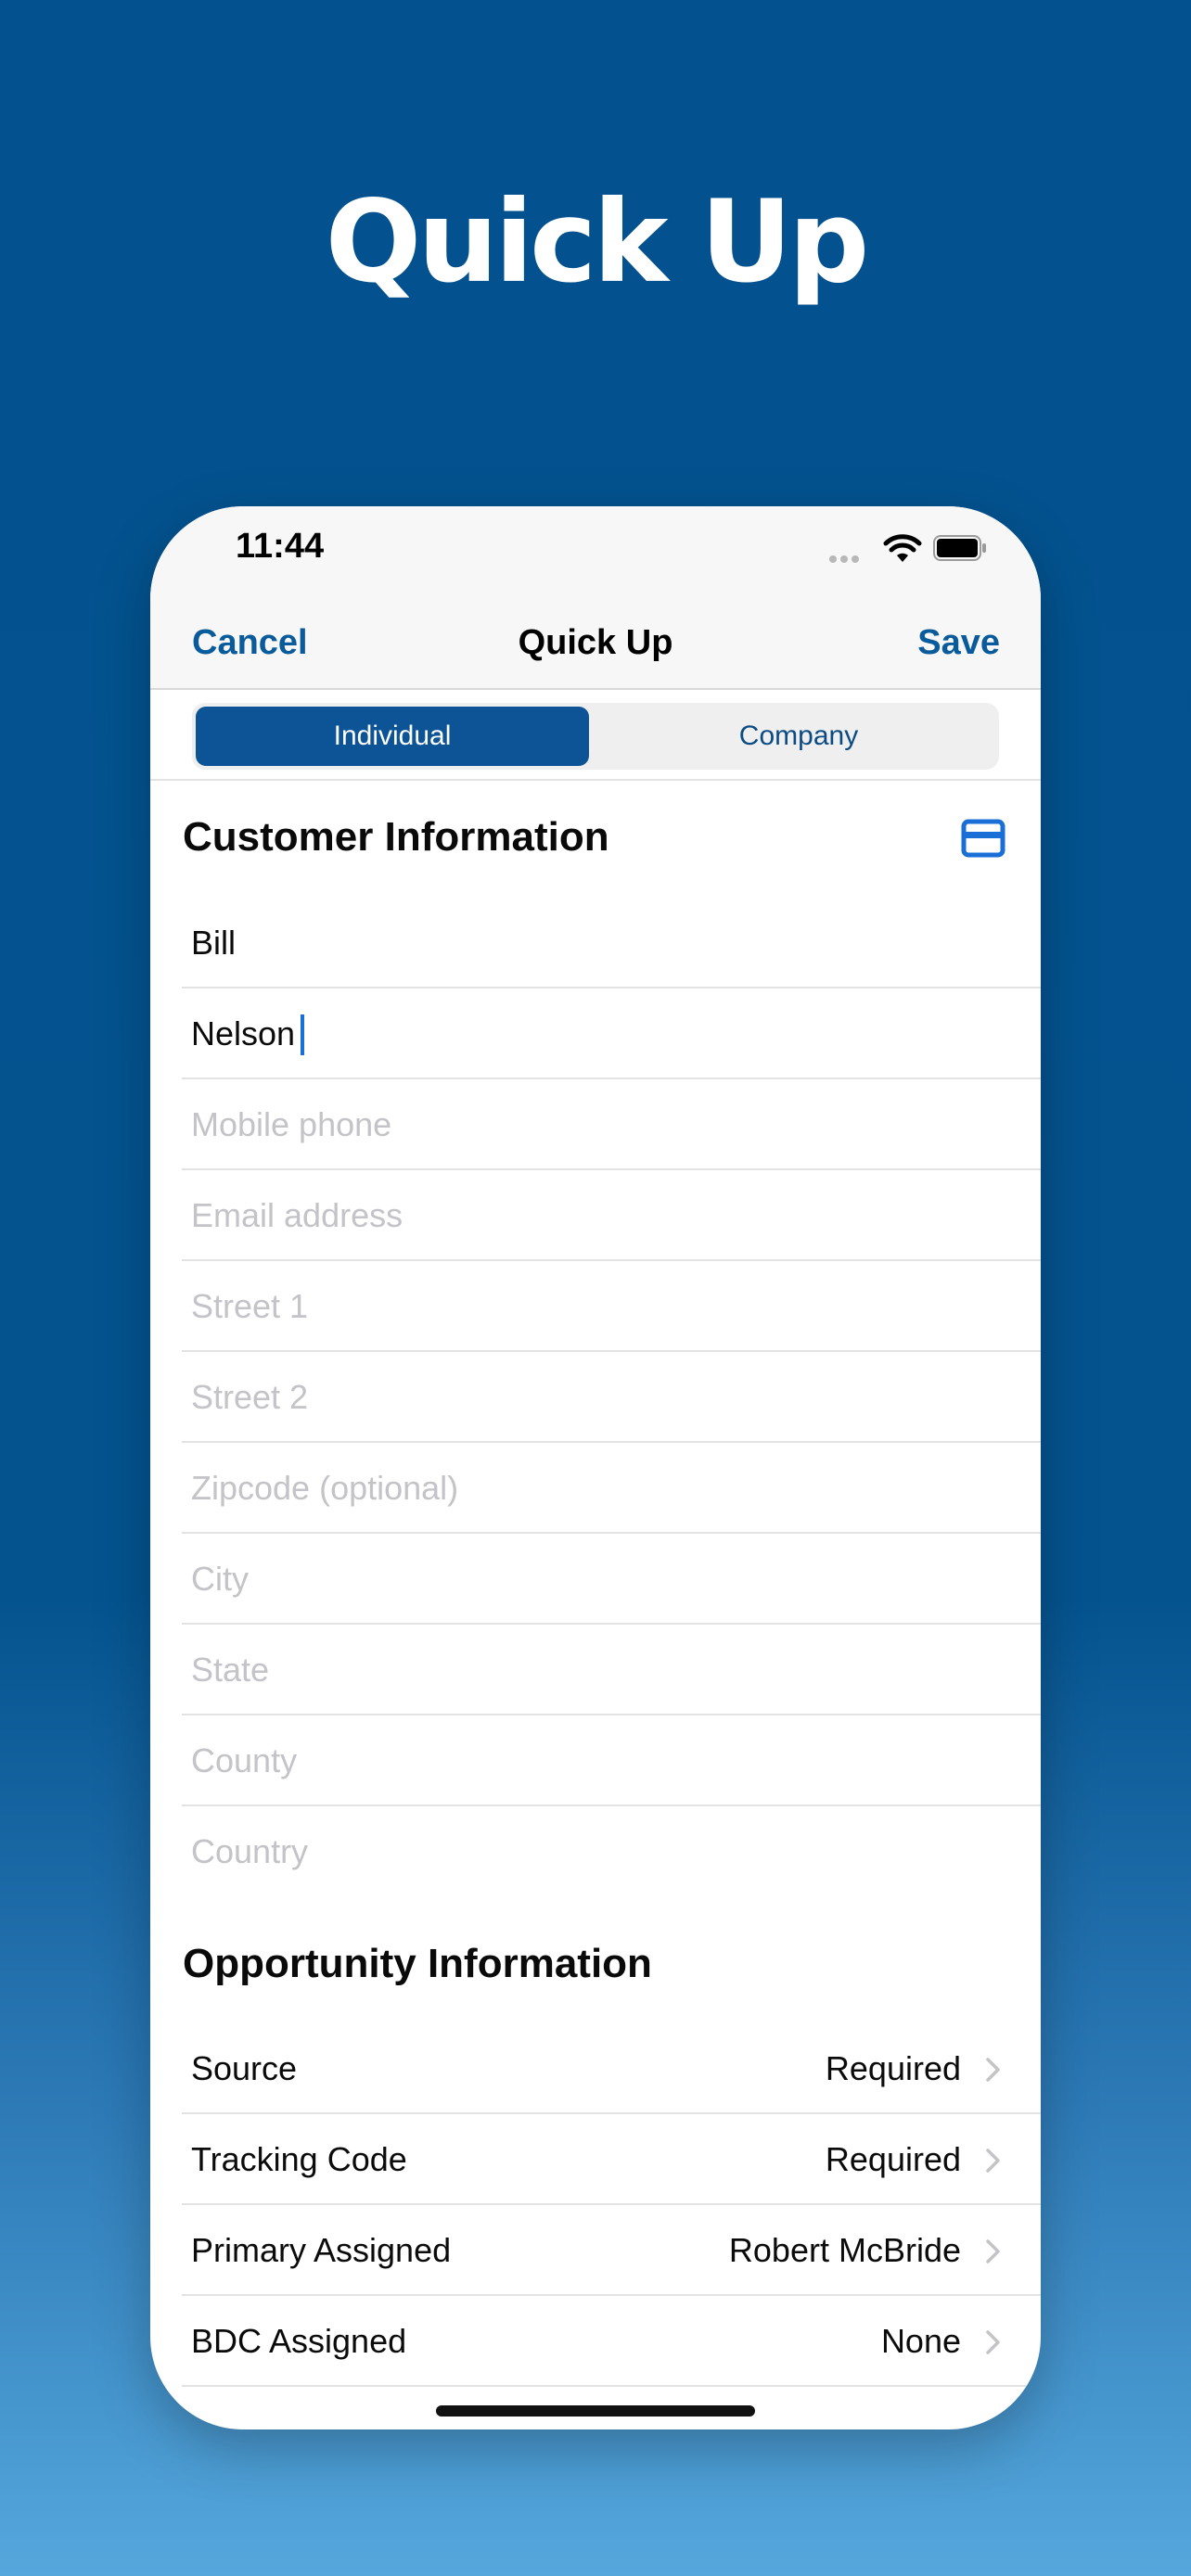 The image size is (1191, 2576). I want to click on navigation-header: 11:44 Cancel Quick Up Save, so click(595, 598).